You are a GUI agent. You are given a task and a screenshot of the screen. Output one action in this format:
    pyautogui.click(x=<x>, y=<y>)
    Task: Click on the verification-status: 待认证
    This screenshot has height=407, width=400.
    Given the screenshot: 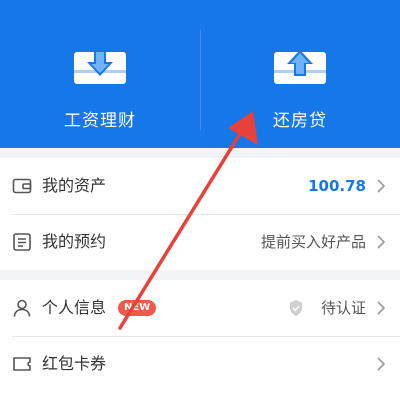 What is the action you would take?
    pyautogui.click(x=343, y=308)
    